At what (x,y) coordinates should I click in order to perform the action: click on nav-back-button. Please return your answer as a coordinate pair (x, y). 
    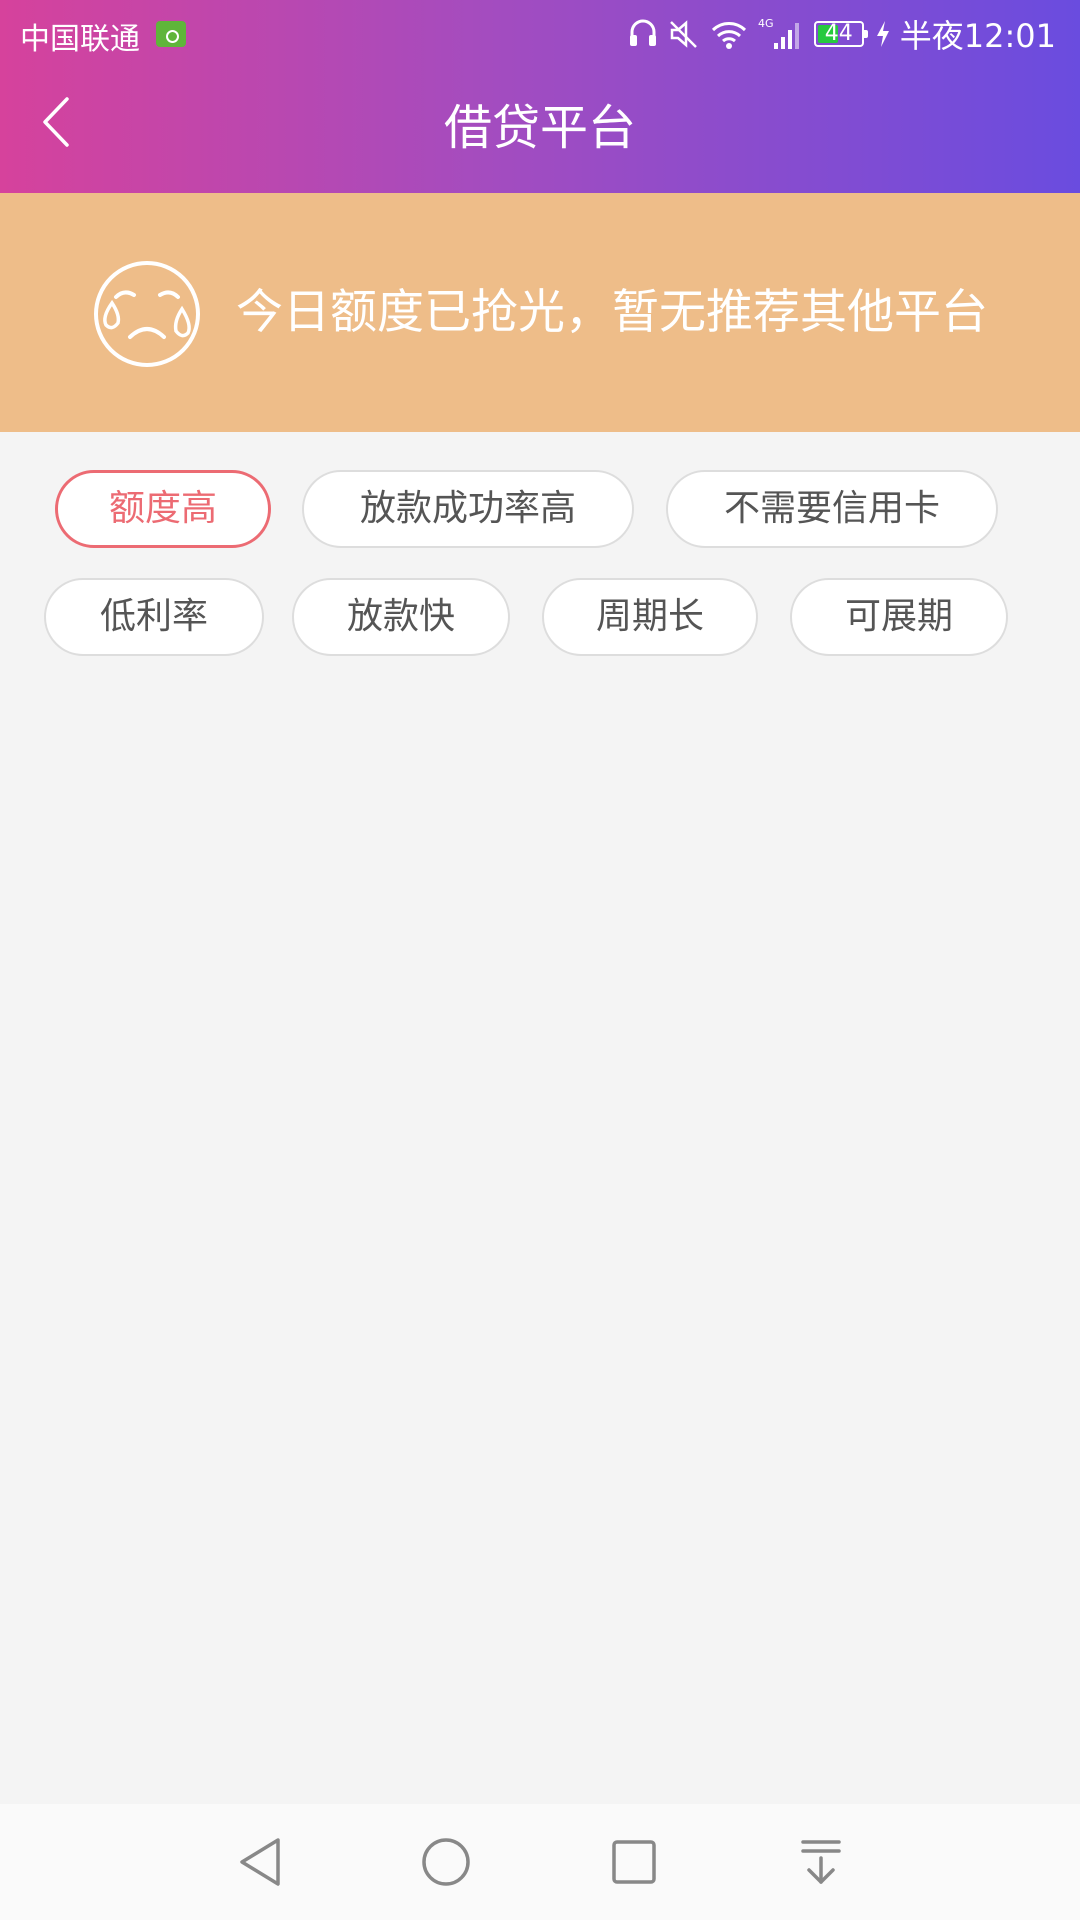
    Looking at the image, I should click on (260, 1862).